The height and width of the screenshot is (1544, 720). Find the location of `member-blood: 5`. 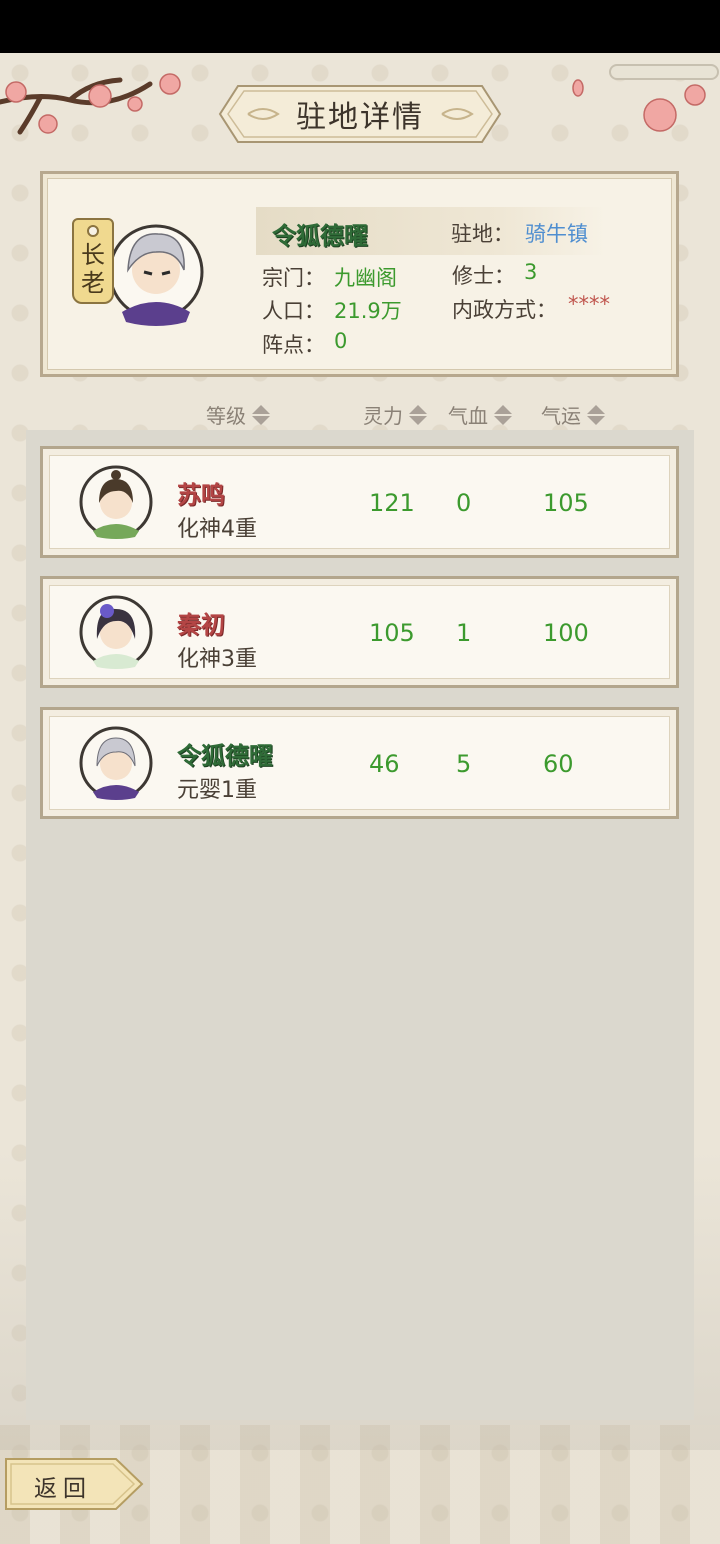

member-blood: 5 is located at coordinates (464, 764).